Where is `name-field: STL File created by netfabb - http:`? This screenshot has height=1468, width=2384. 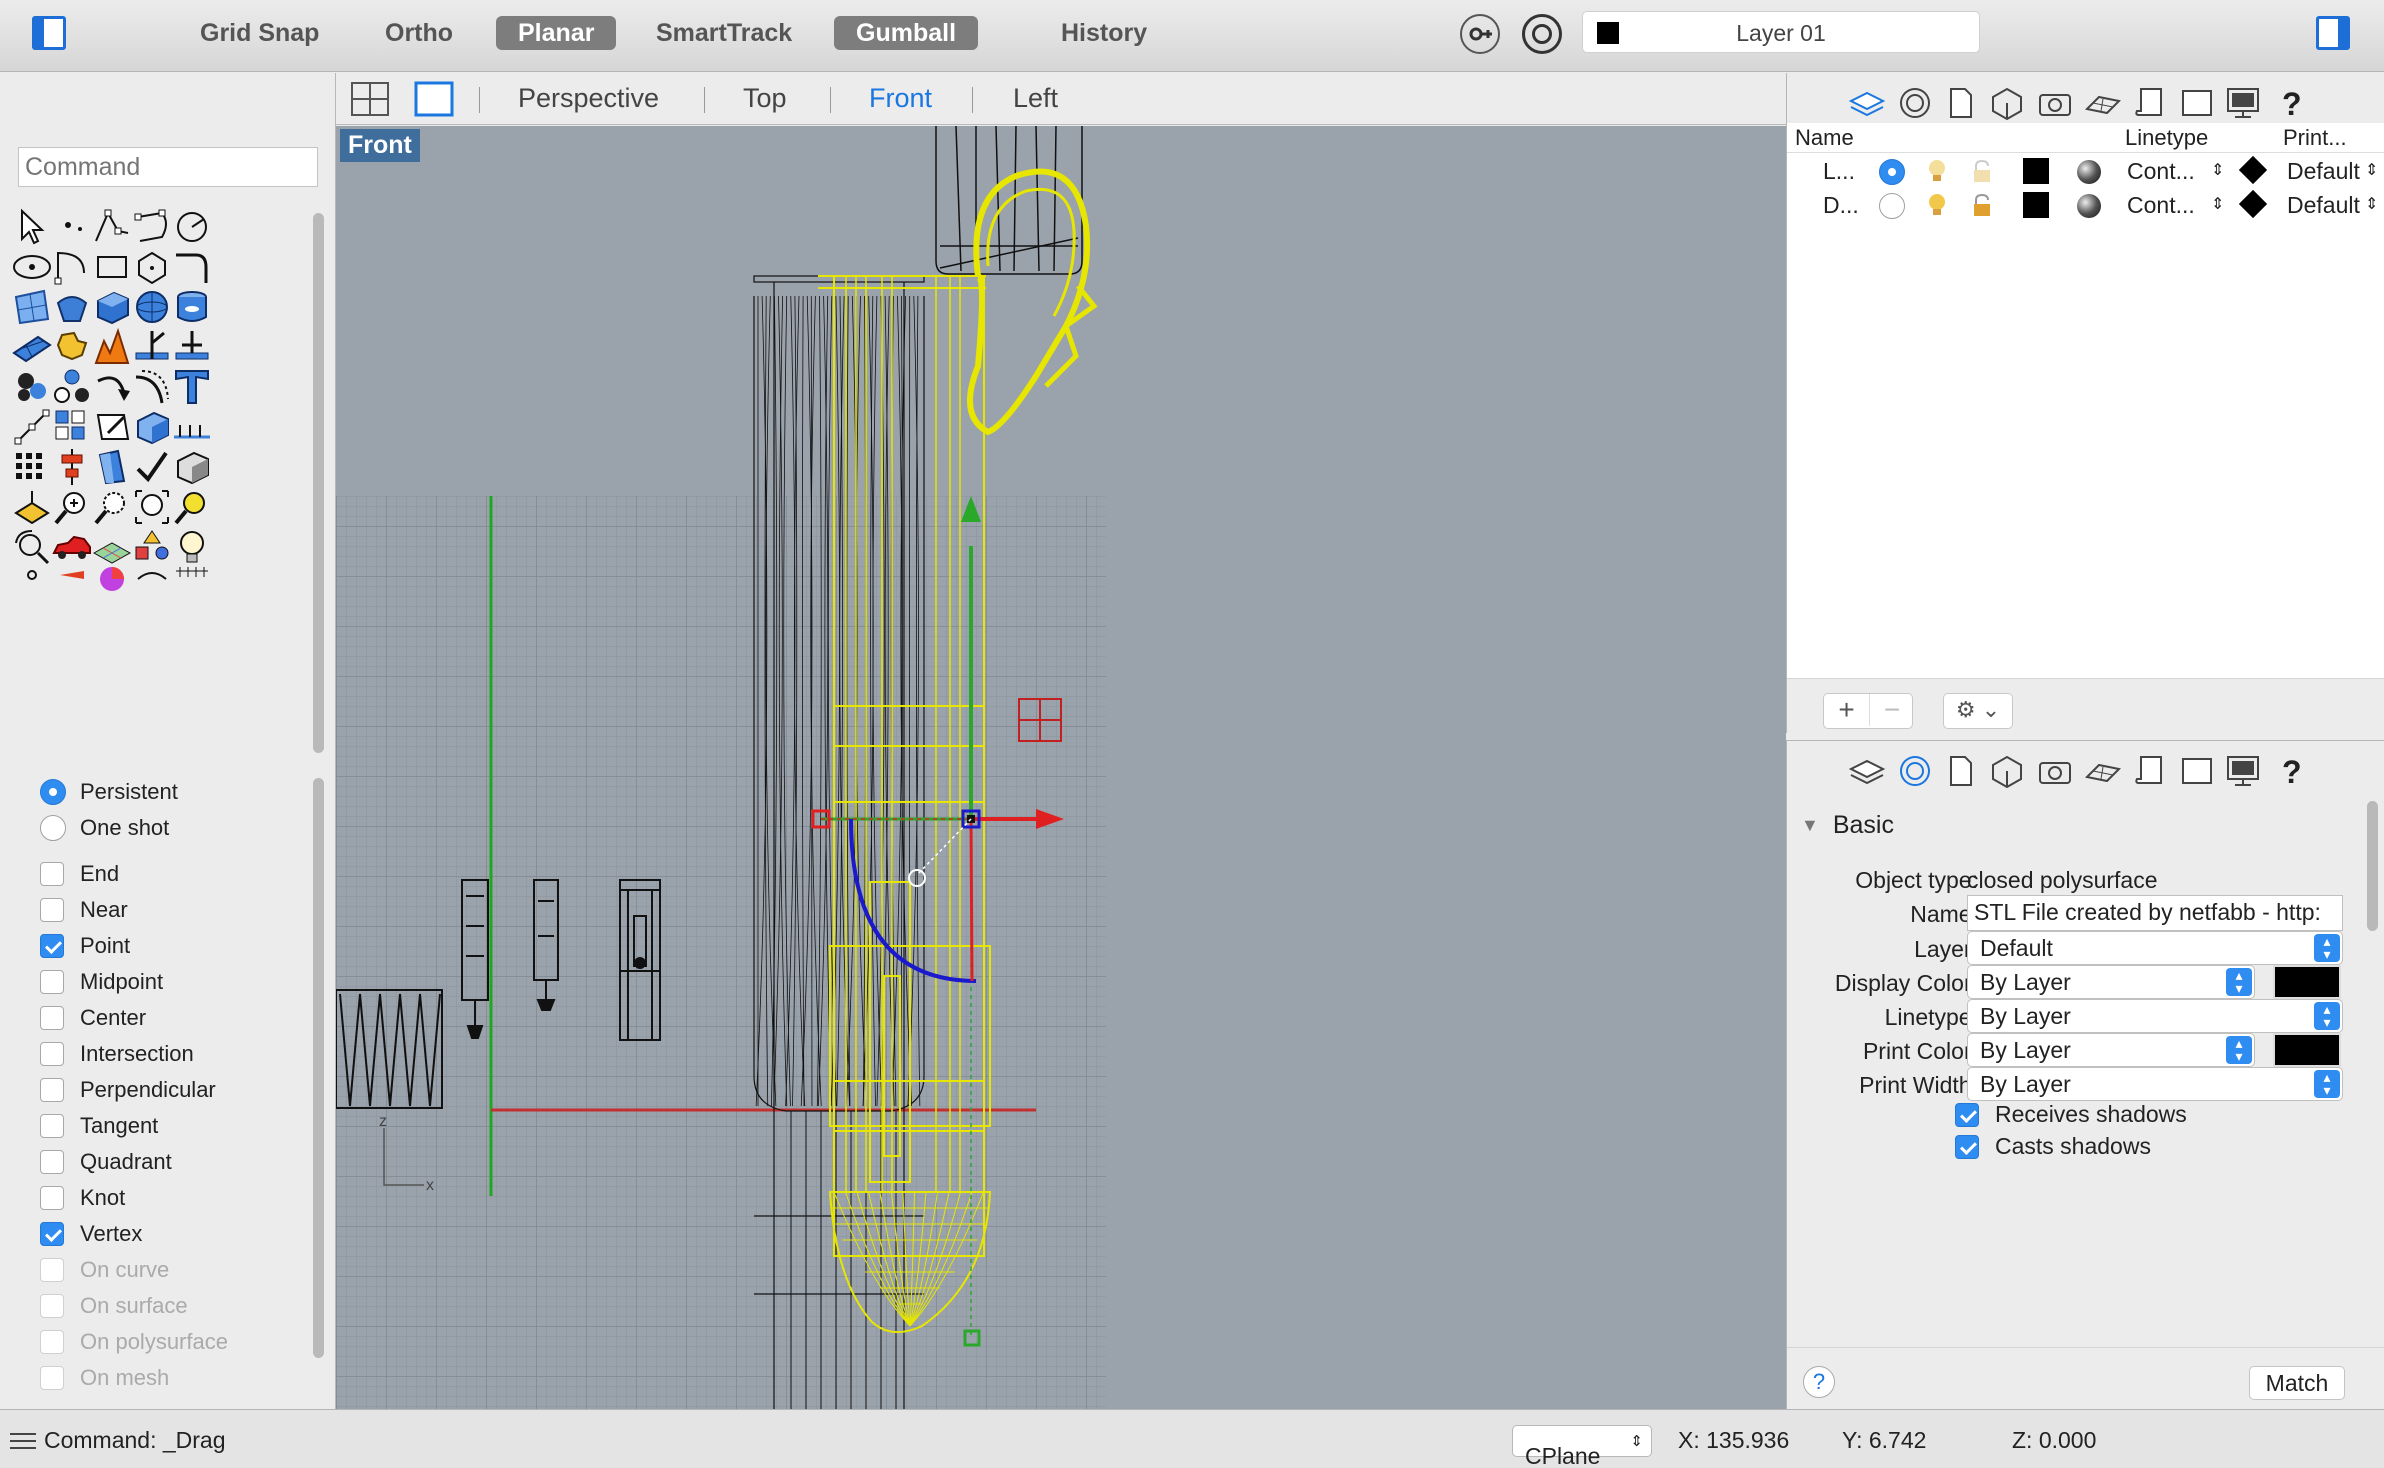 name-field: STL File created by netfabb - http: is located at coordinates (2155, 913).